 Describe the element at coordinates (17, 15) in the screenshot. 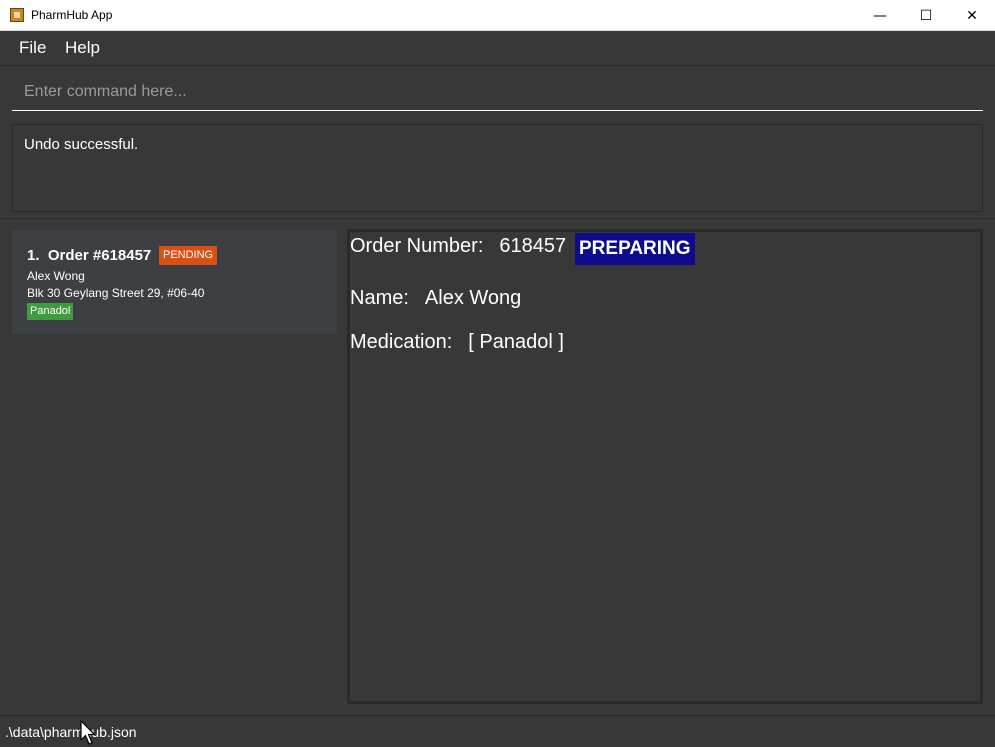

I see `app-icon` at that location.